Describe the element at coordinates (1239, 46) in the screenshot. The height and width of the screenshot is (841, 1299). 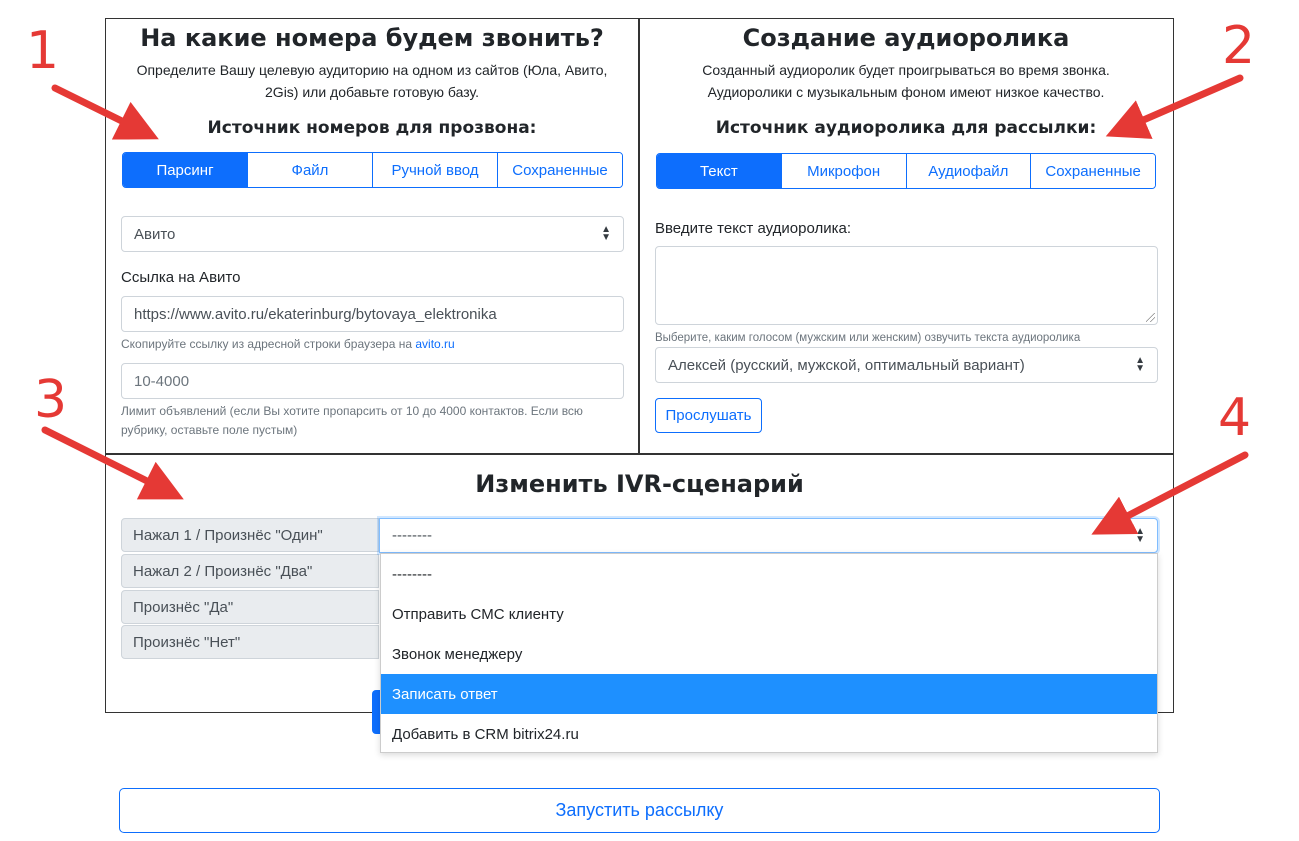
I see `annotation-number-2: 2` at that location.